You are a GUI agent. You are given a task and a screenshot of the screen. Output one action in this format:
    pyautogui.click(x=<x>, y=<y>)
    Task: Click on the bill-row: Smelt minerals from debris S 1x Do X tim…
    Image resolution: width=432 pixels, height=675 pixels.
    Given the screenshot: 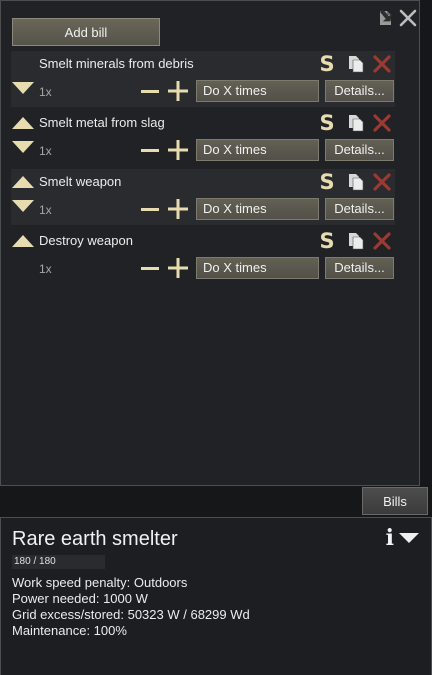 What is the action you would take?
    pyautogui.click(x=203, y=79)
    